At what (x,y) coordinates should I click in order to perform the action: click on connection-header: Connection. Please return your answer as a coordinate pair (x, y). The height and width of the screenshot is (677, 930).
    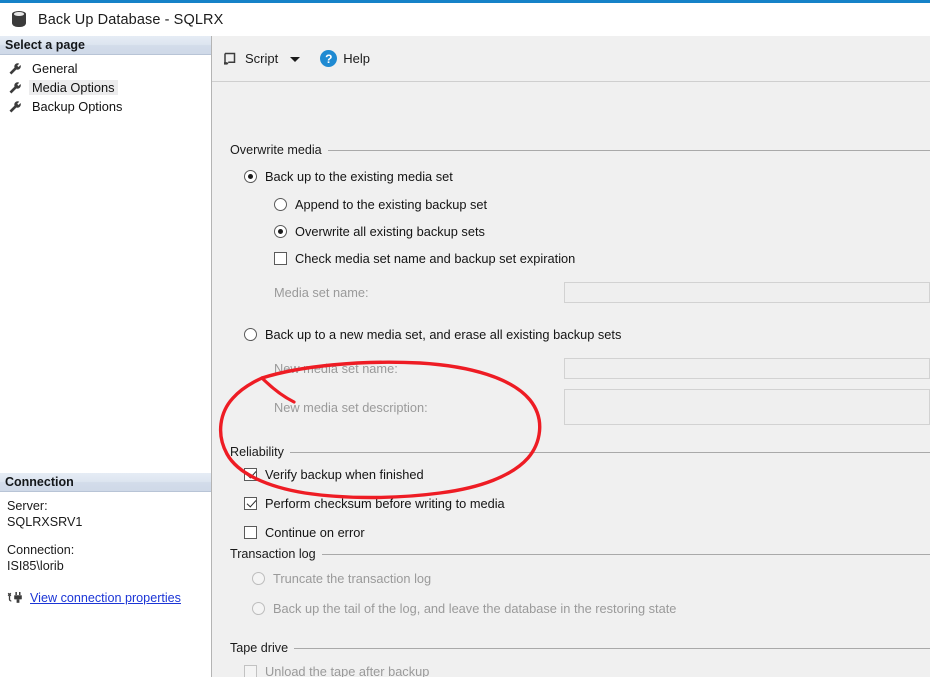
    Looking at the image, I should click on (105, 482).